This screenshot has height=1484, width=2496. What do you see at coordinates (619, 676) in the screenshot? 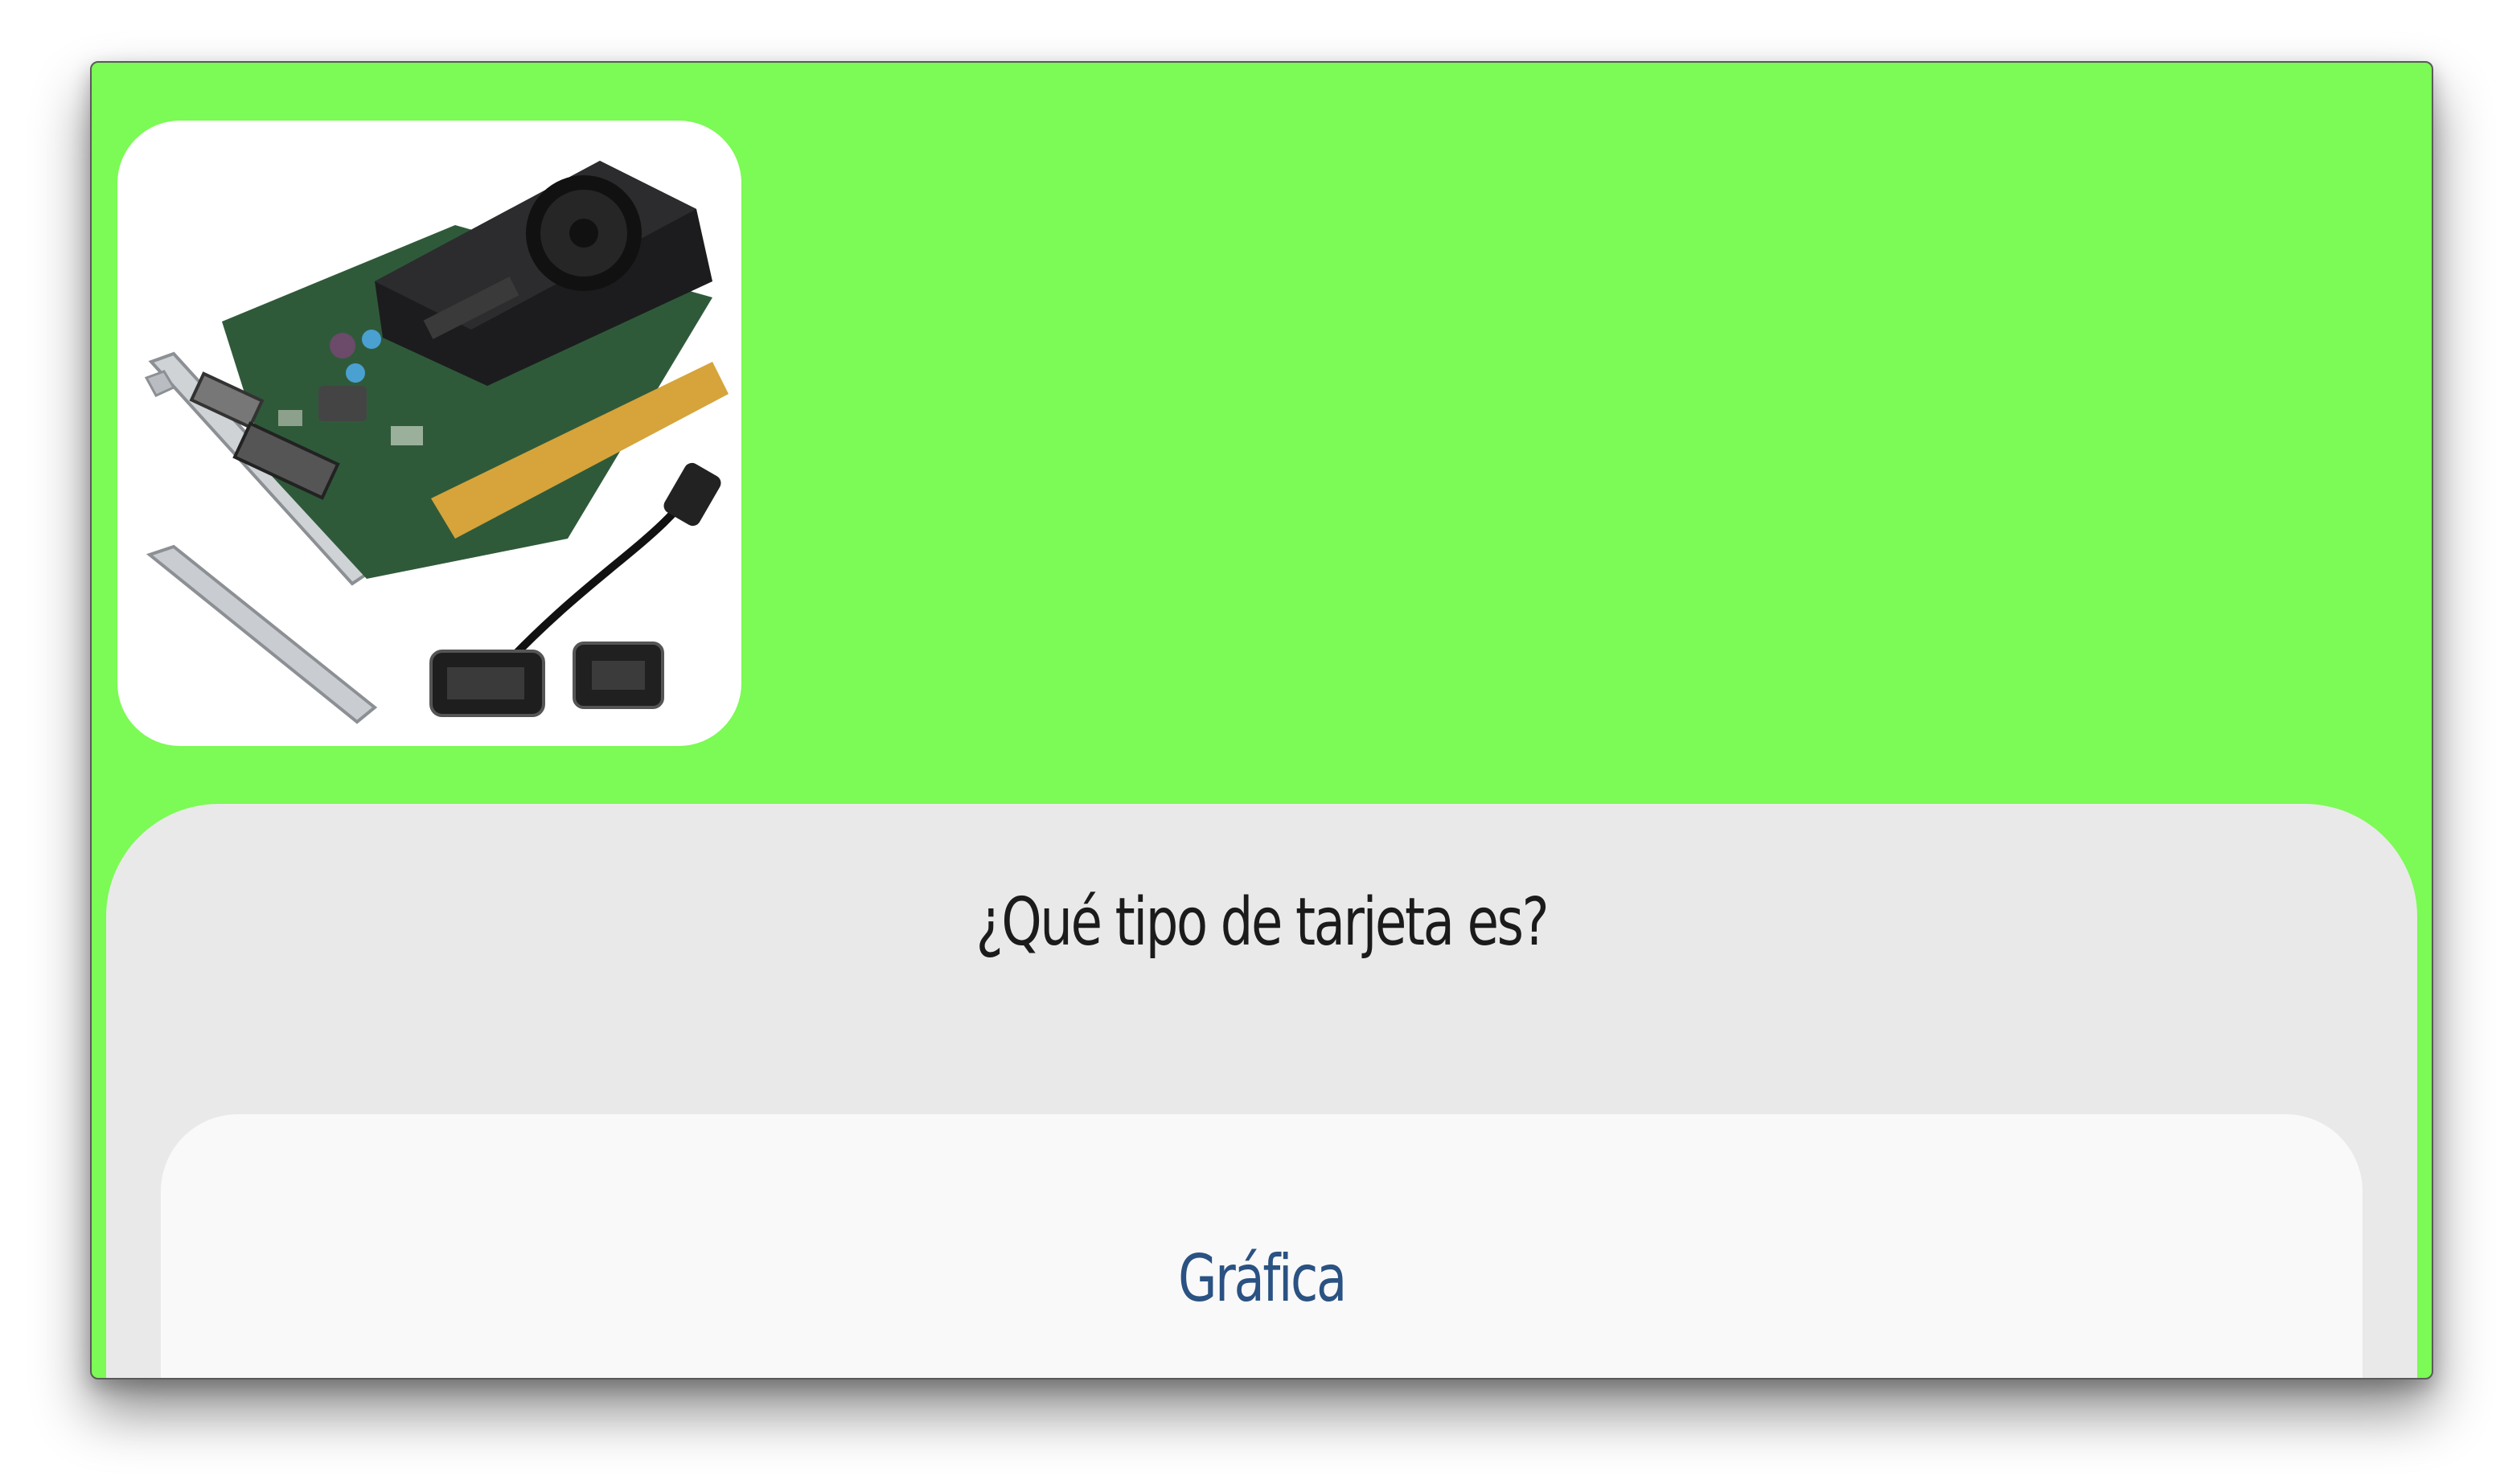
I see `dvi-adapter` at bounding box center [619, 676].